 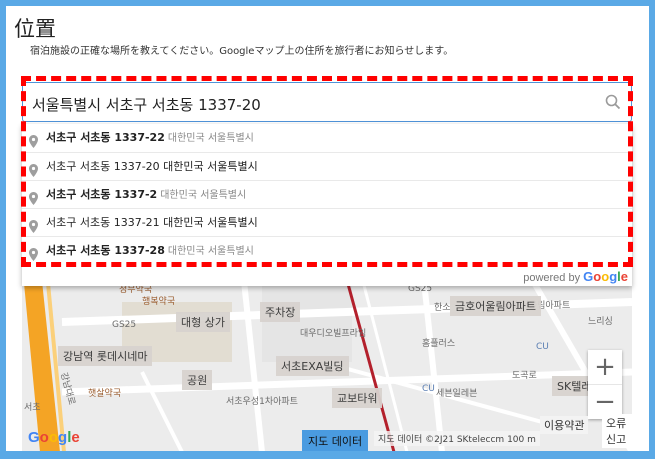 What do you see at coordinates (439, 344) in the screenshot?
I see `map-label-homplus: 홈플러스` at bounding box center [439, 344].